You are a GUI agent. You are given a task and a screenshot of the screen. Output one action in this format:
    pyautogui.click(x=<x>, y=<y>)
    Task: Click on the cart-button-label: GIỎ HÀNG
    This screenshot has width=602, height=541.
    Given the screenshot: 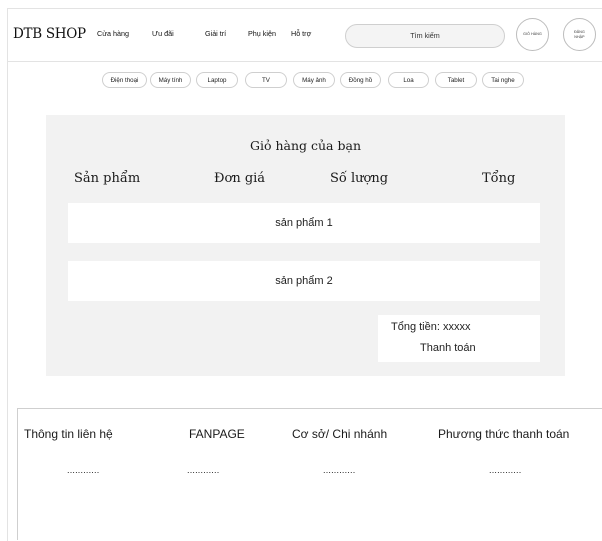 What is the action you would take?
    pyautogui.click(x=532, y=34)
    